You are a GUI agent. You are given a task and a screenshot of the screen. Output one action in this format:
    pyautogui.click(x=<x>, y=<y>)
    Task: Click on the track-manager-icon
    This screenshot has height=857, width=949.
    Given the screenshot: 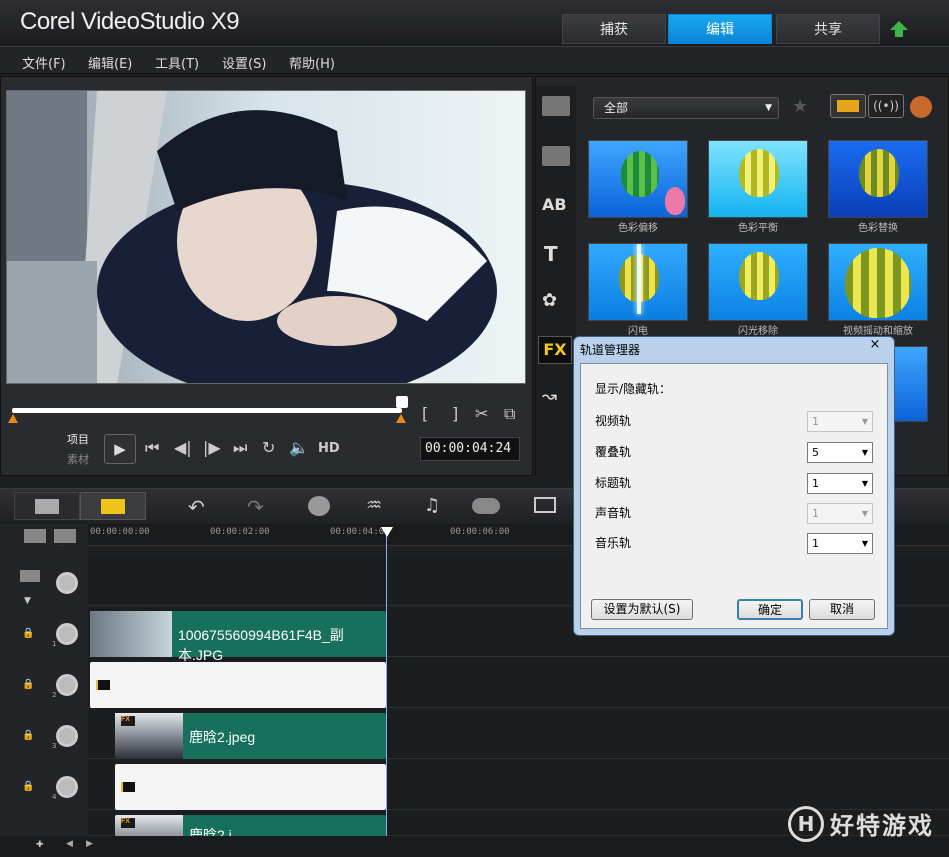 What is the action you would take?
    pyautogui.click(x=35, y=536)
    